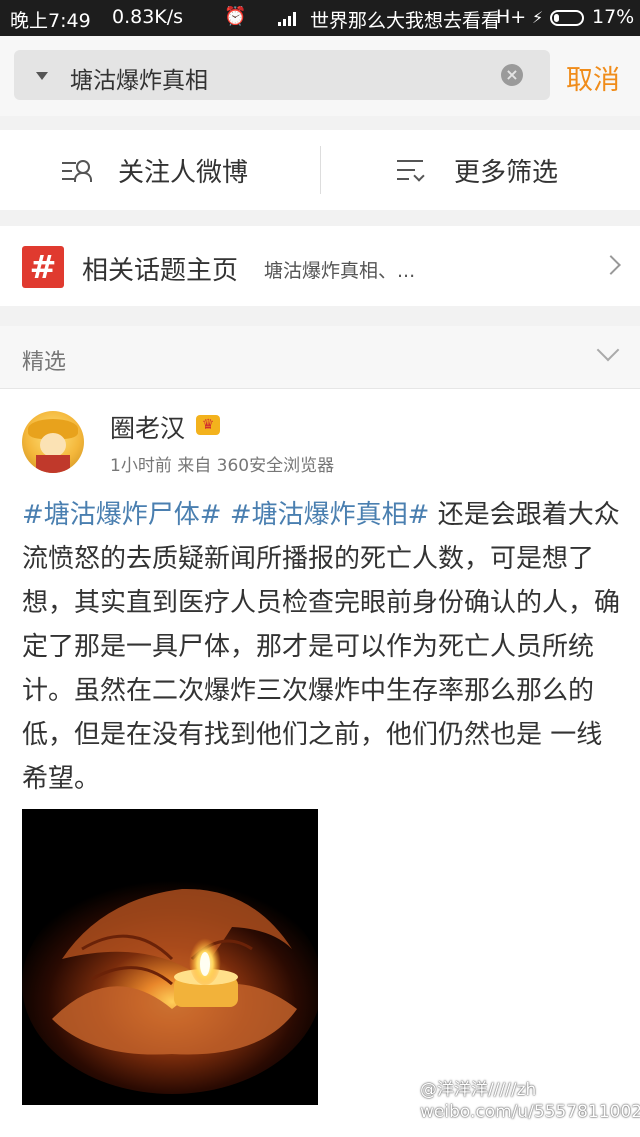 The image size is (640, 1137). I want to click on watermark: @洋洋洋/////zh weibo.com/u/5557811002, so click(530, 1101).